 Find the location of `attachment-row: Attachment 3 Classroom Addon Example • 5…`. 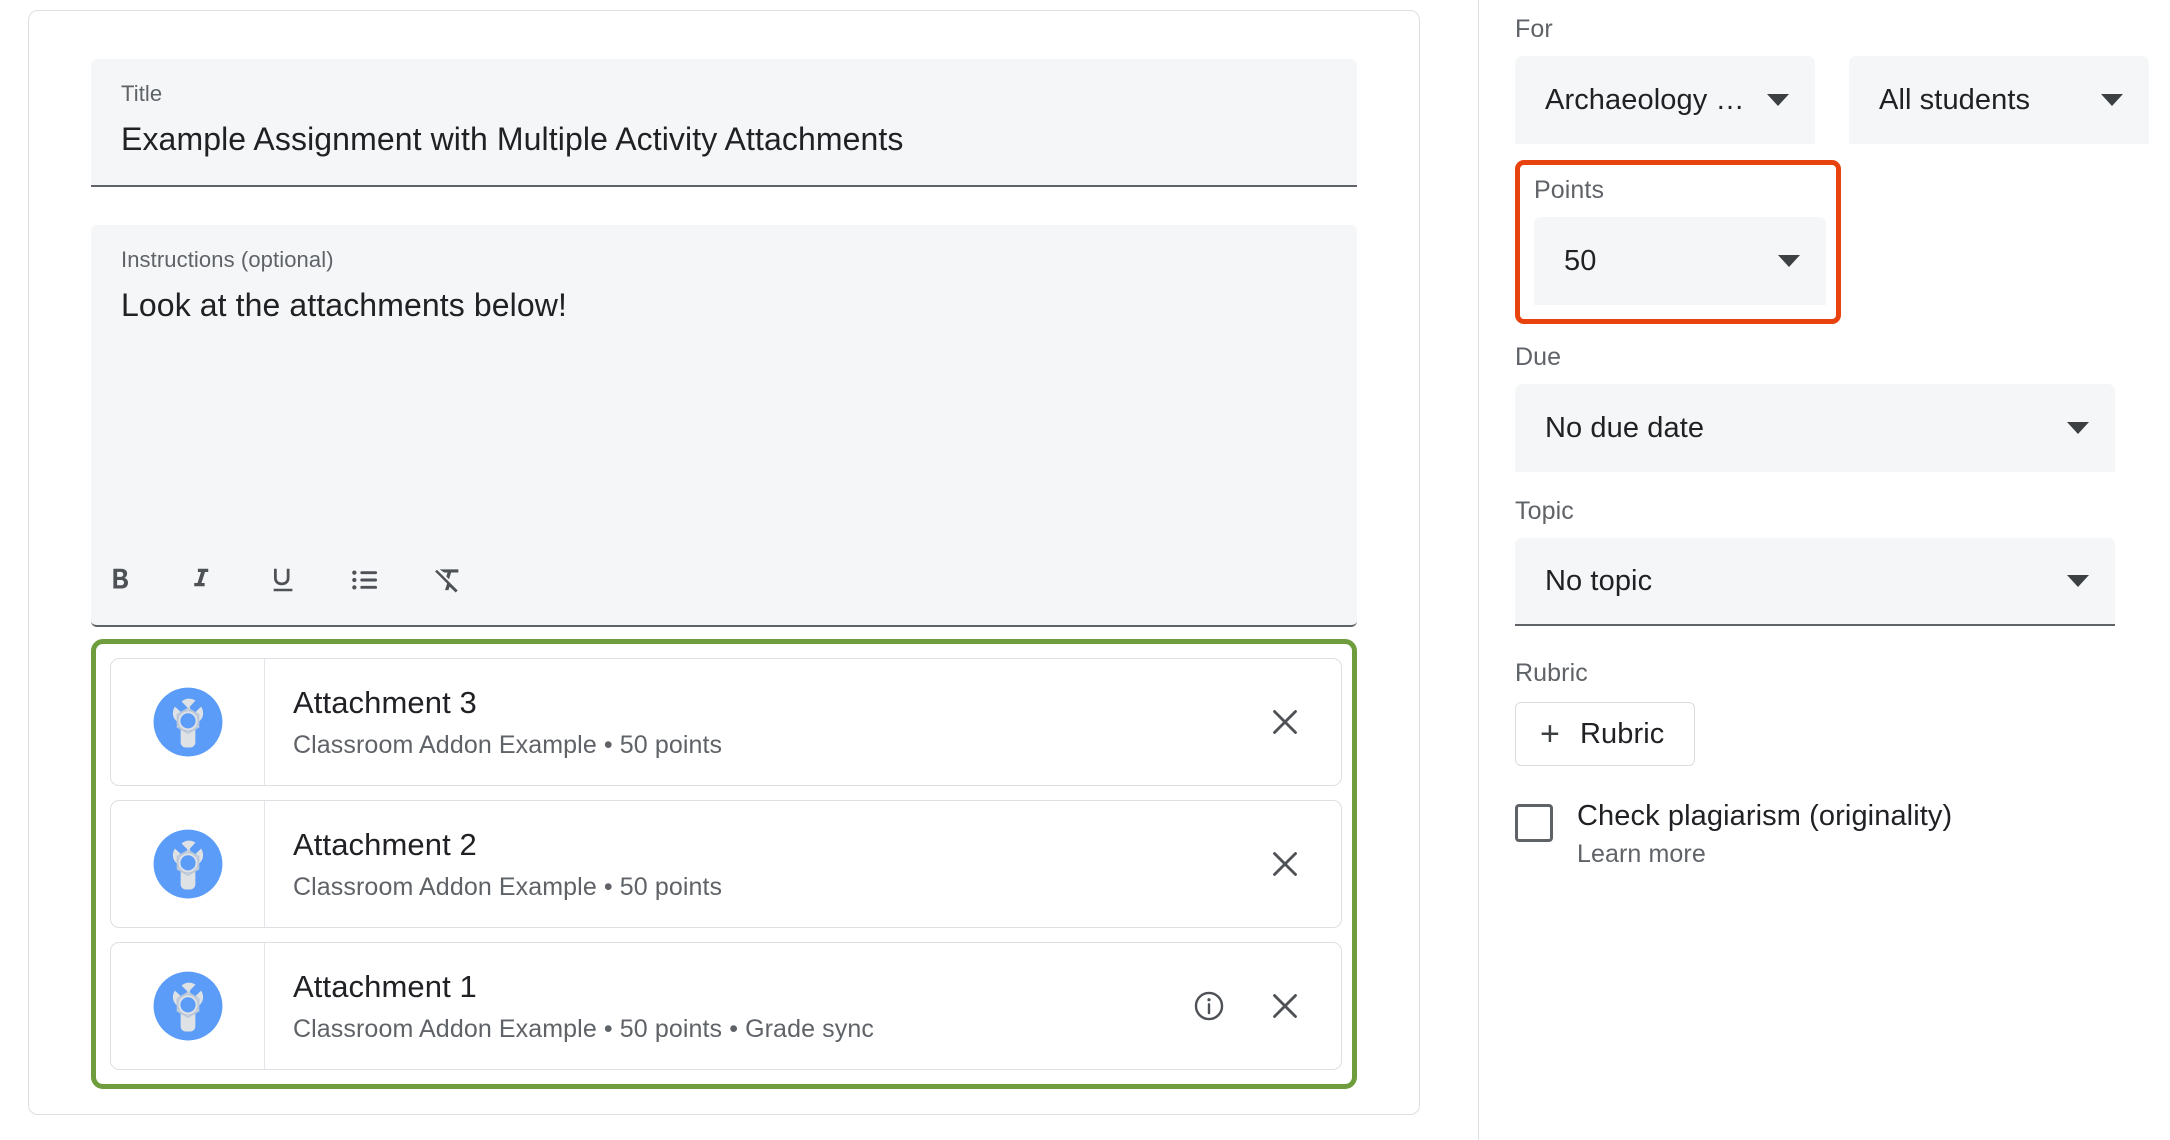

attachment-row: Attachment 3 Classroom Addon Example • 5… is located at coordinates (726, 722).